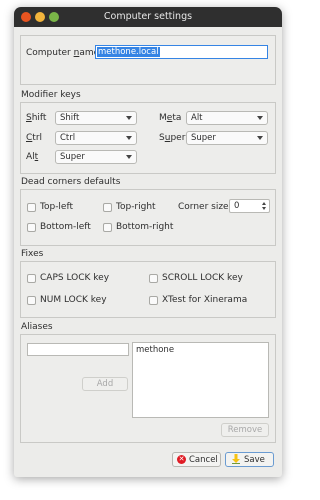  What do you see at coordinates (75, 278) in the screenshot?
I see `caps-lock-label: CAPS LOCK key` at bounding box center [75, 278].